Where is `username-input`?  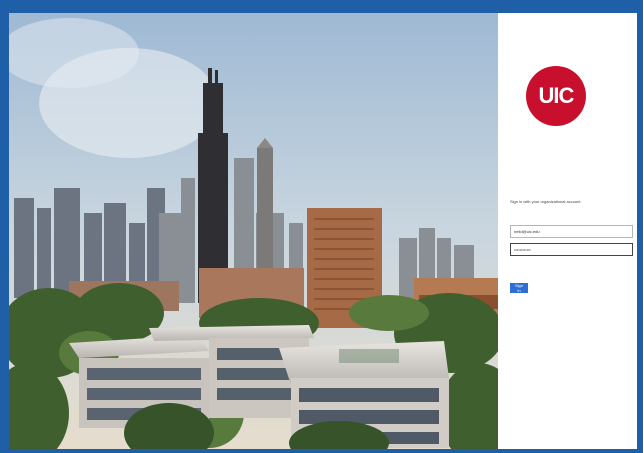 username-input is located at coordinates (571, 231).